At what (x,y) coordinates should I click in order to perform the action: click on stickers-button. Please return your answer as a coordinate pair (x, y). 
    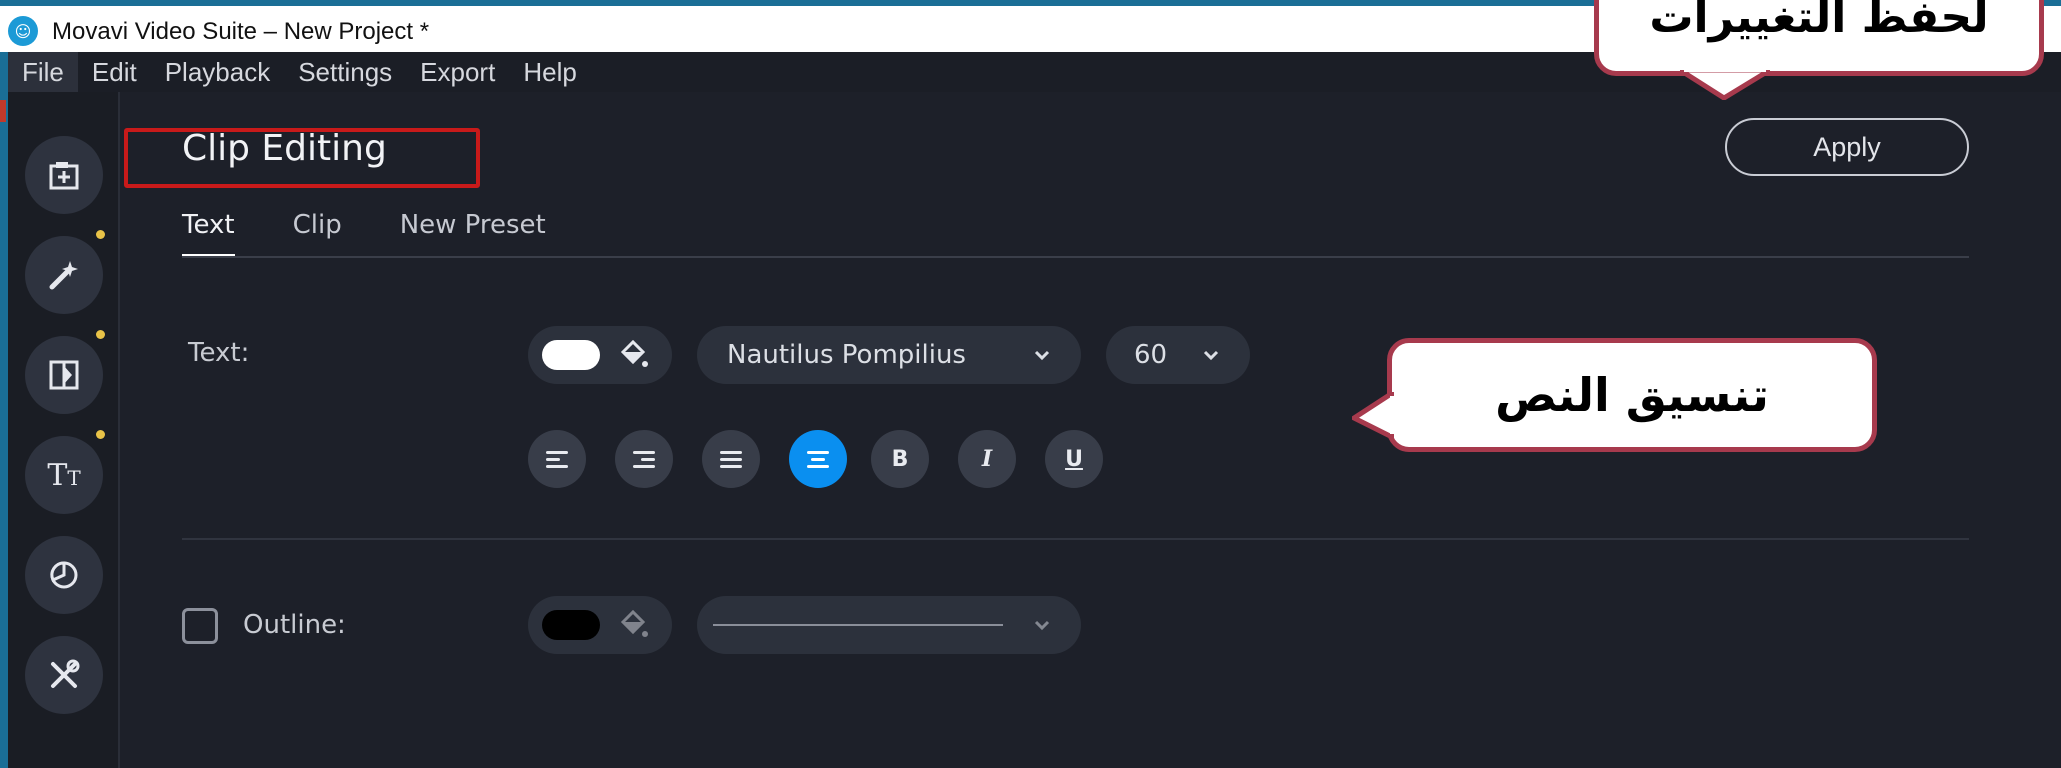
    Looking at the image, I should click on (64, 575).